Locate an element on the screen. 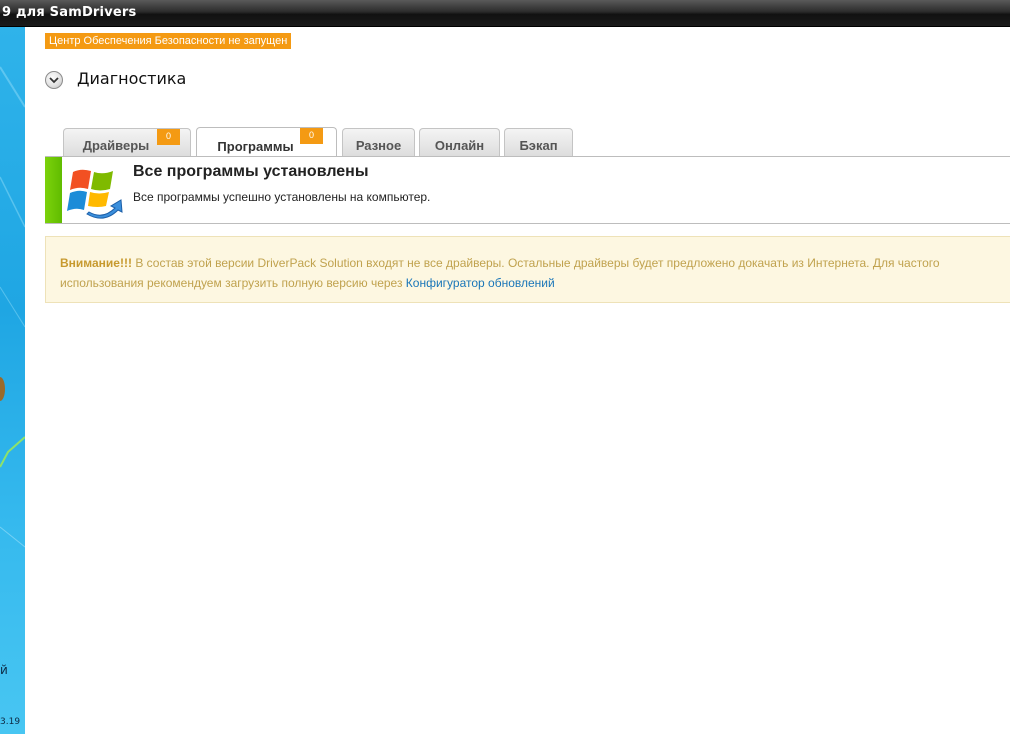 This screenshot has height=734, width=1010. status-title: Все программы установлены is located at coordinates (251, 171).